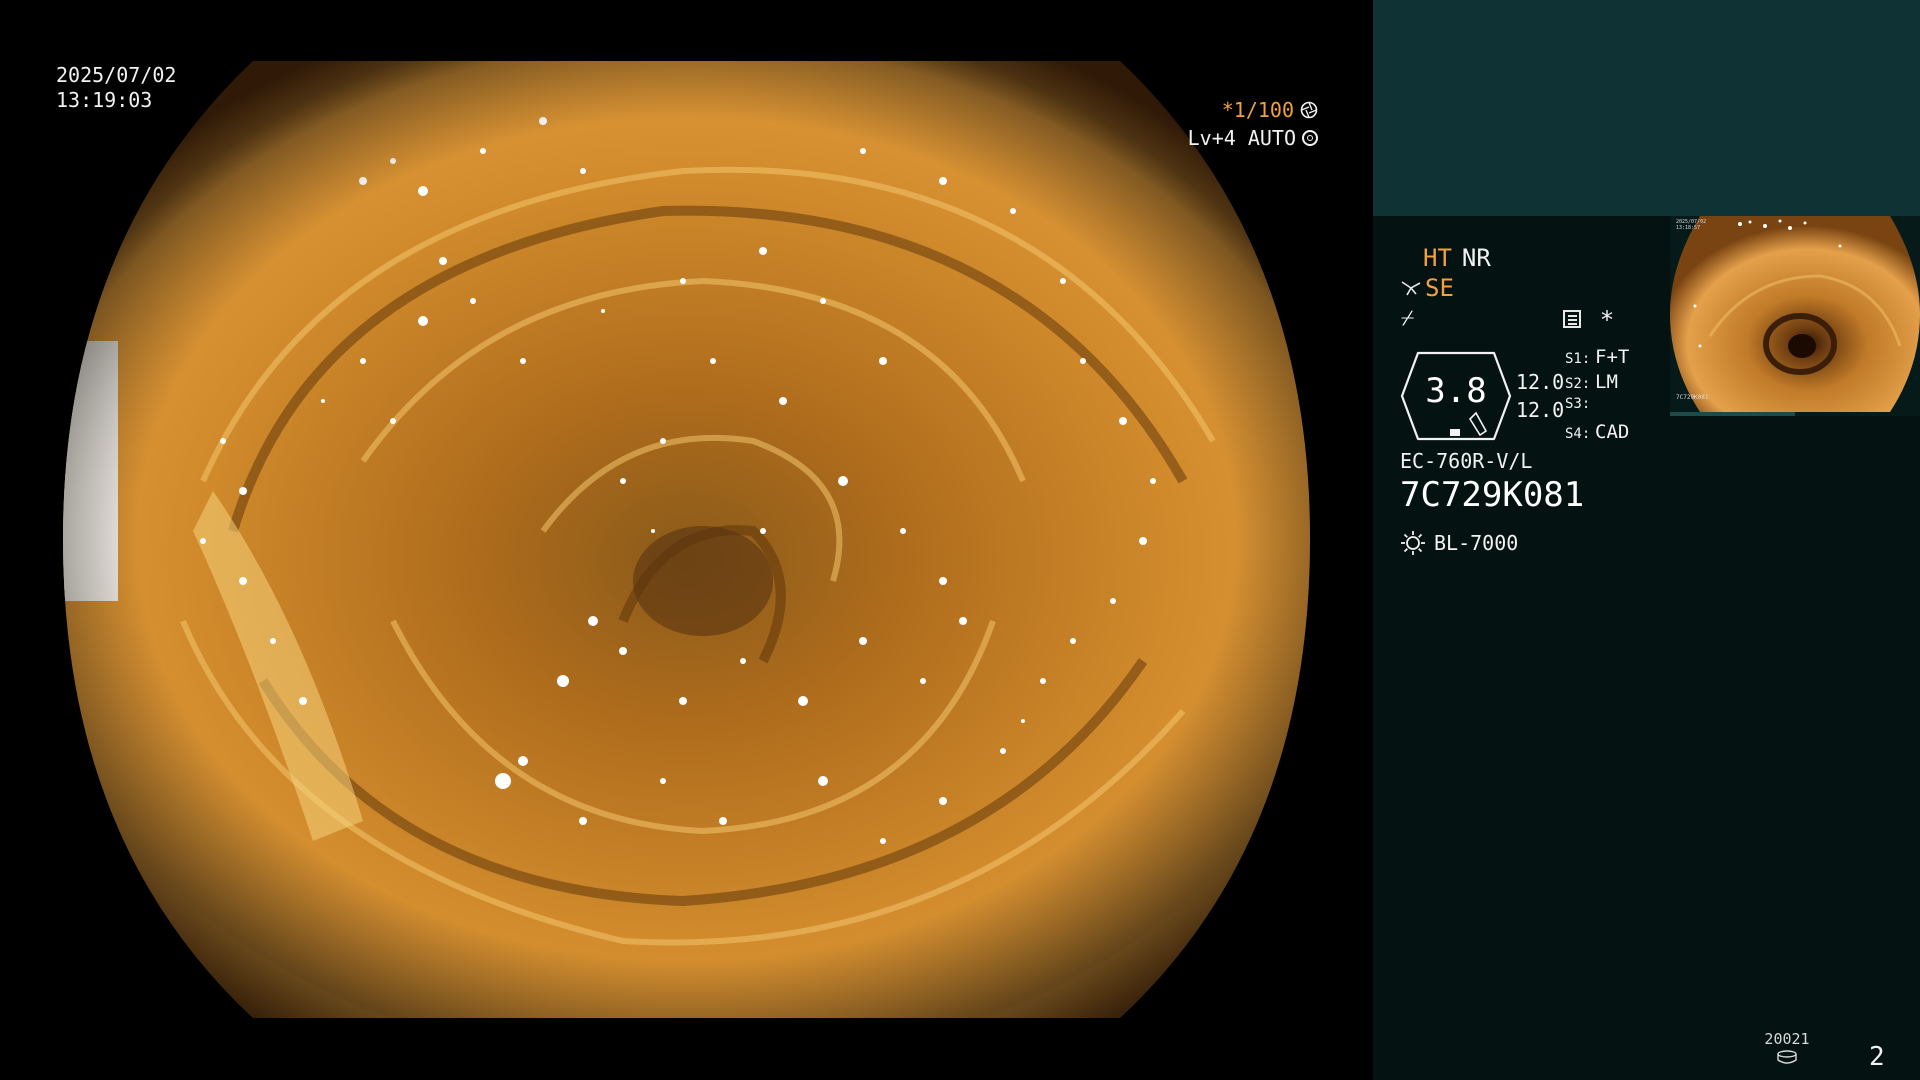 The width and height of the screenshot is (1920, 1080). What do you see at coordinates (1578, 404) in the screenshot?
I see `switch-key: S3:` at bounding box center [1578, 404].